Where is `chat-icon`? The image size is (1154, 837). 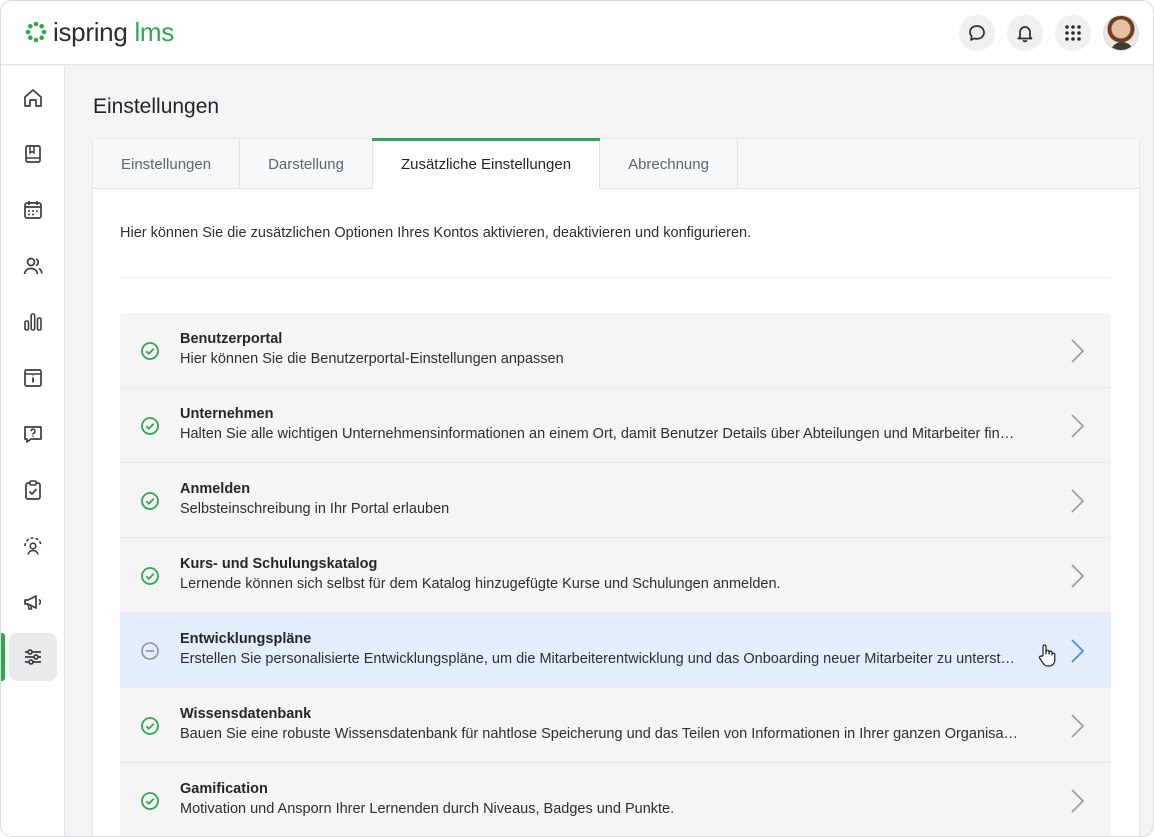 chat-icon is located at coordinates (977, 33).